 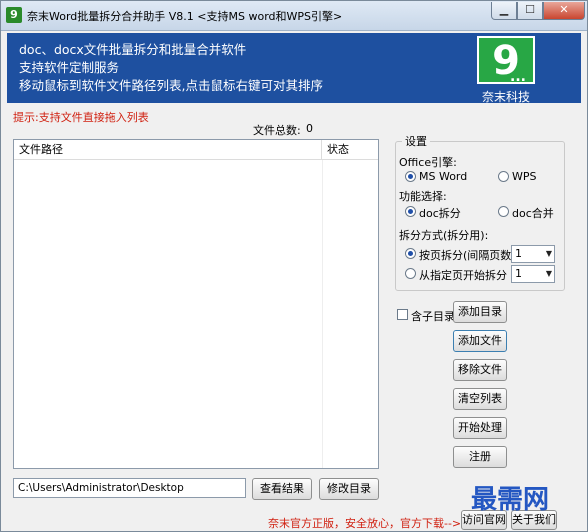 I want to click on start-page-select: 1 ▼, so click(x=533, y=274).